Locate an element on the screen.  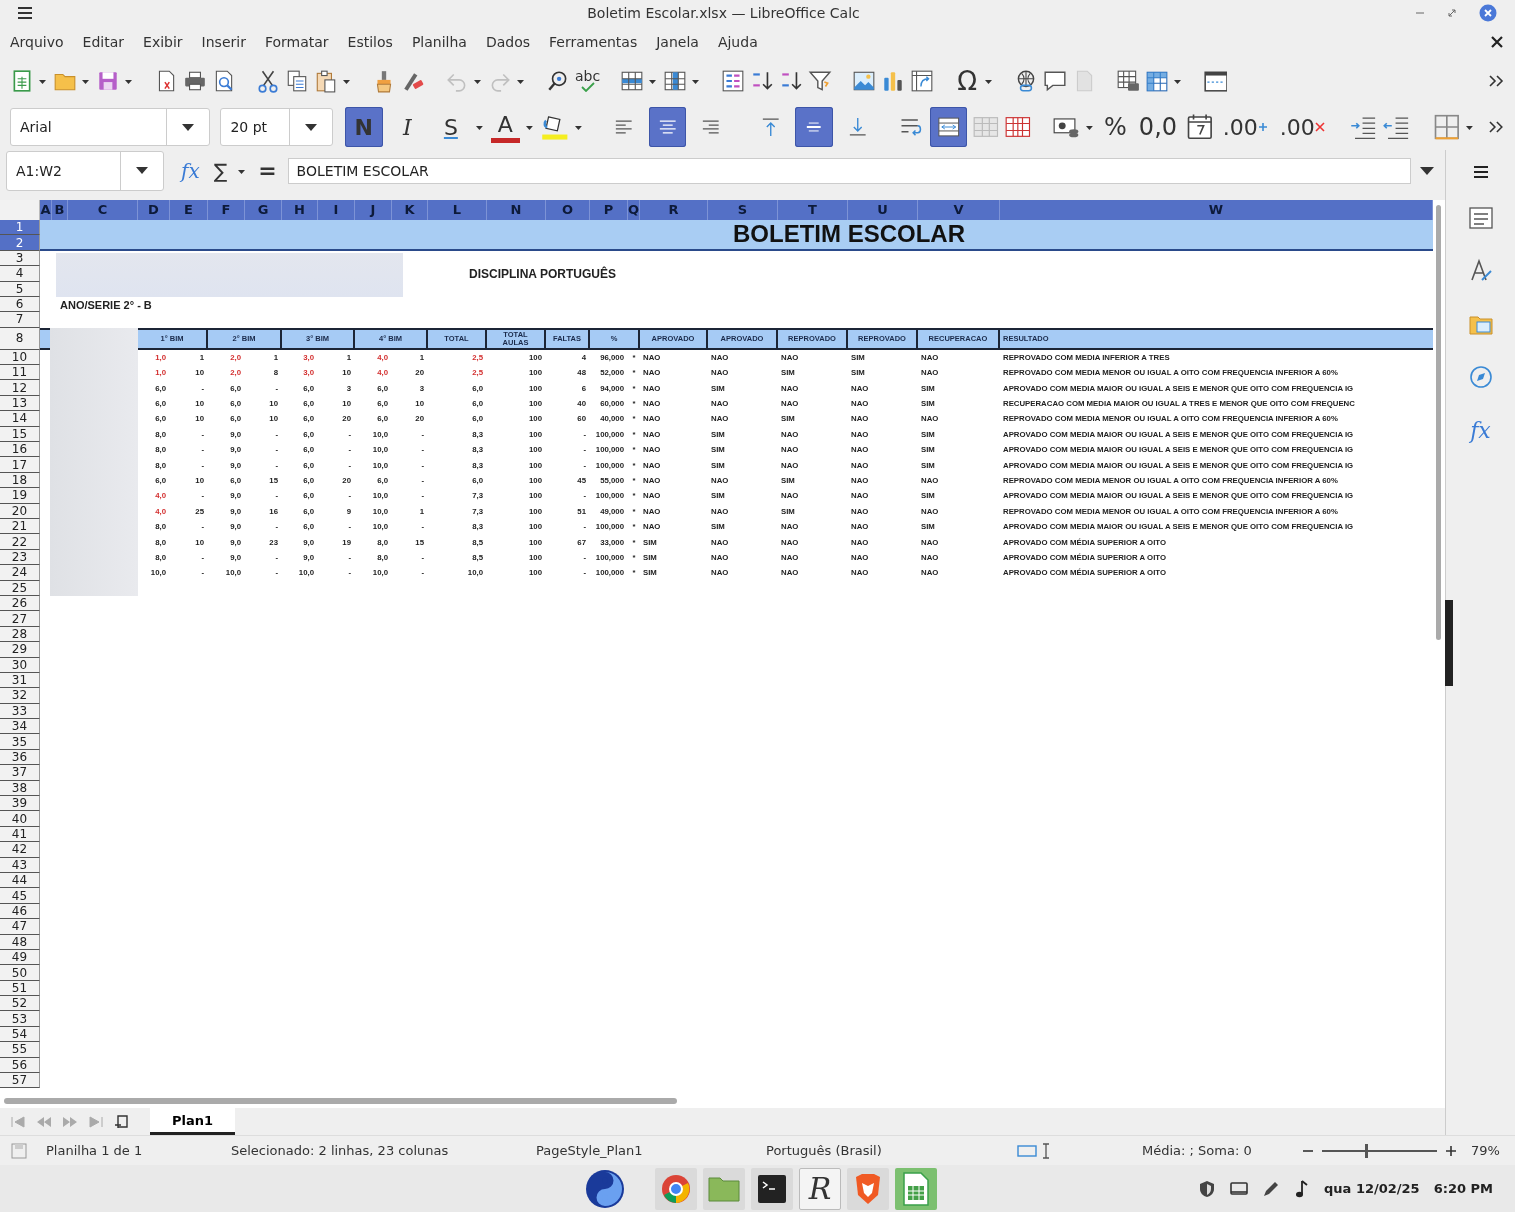
menu-item: Dados is located at coordinates (507, 42).